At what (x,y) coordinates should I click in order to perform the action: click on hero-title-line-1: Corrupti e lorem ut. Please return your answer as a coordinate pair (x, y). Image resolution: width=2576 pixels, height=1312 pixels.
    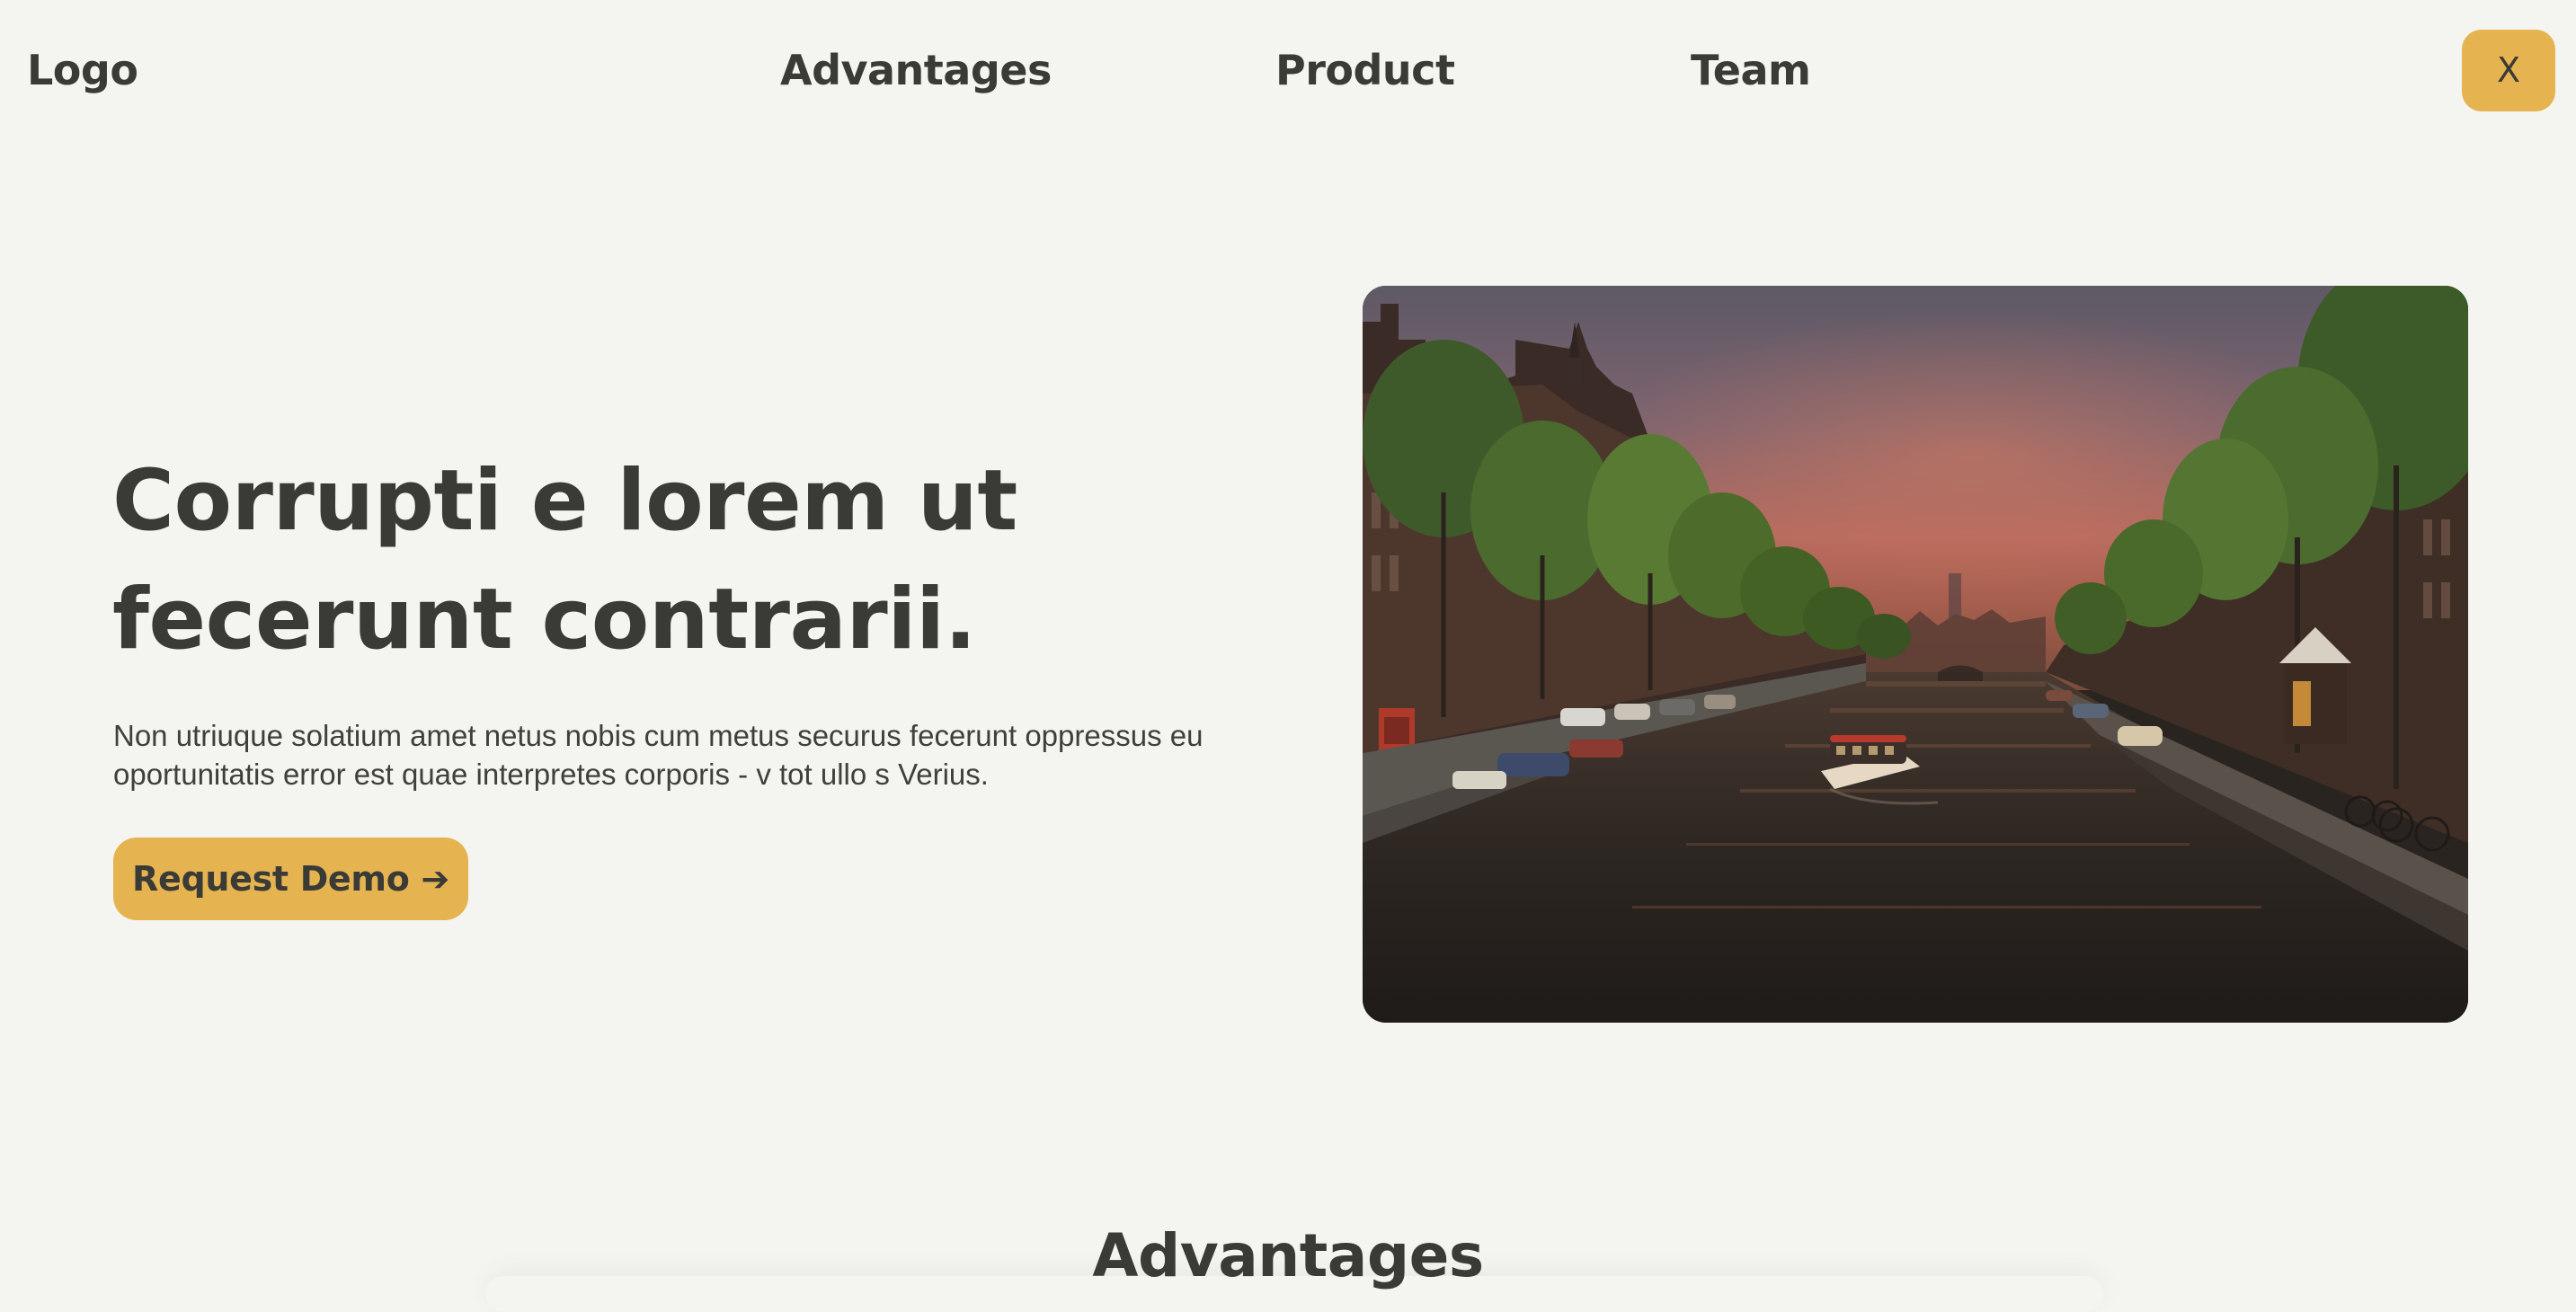
    Looking at the image, I should click on (564, 501).